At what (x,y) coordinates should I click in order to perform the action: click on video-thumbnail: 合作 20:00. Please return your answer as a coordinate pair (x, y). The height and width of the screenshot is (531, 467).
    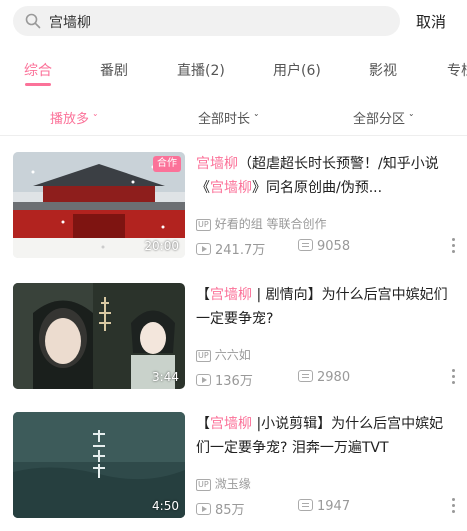
    Looking at the image, I should click on (99, 205).